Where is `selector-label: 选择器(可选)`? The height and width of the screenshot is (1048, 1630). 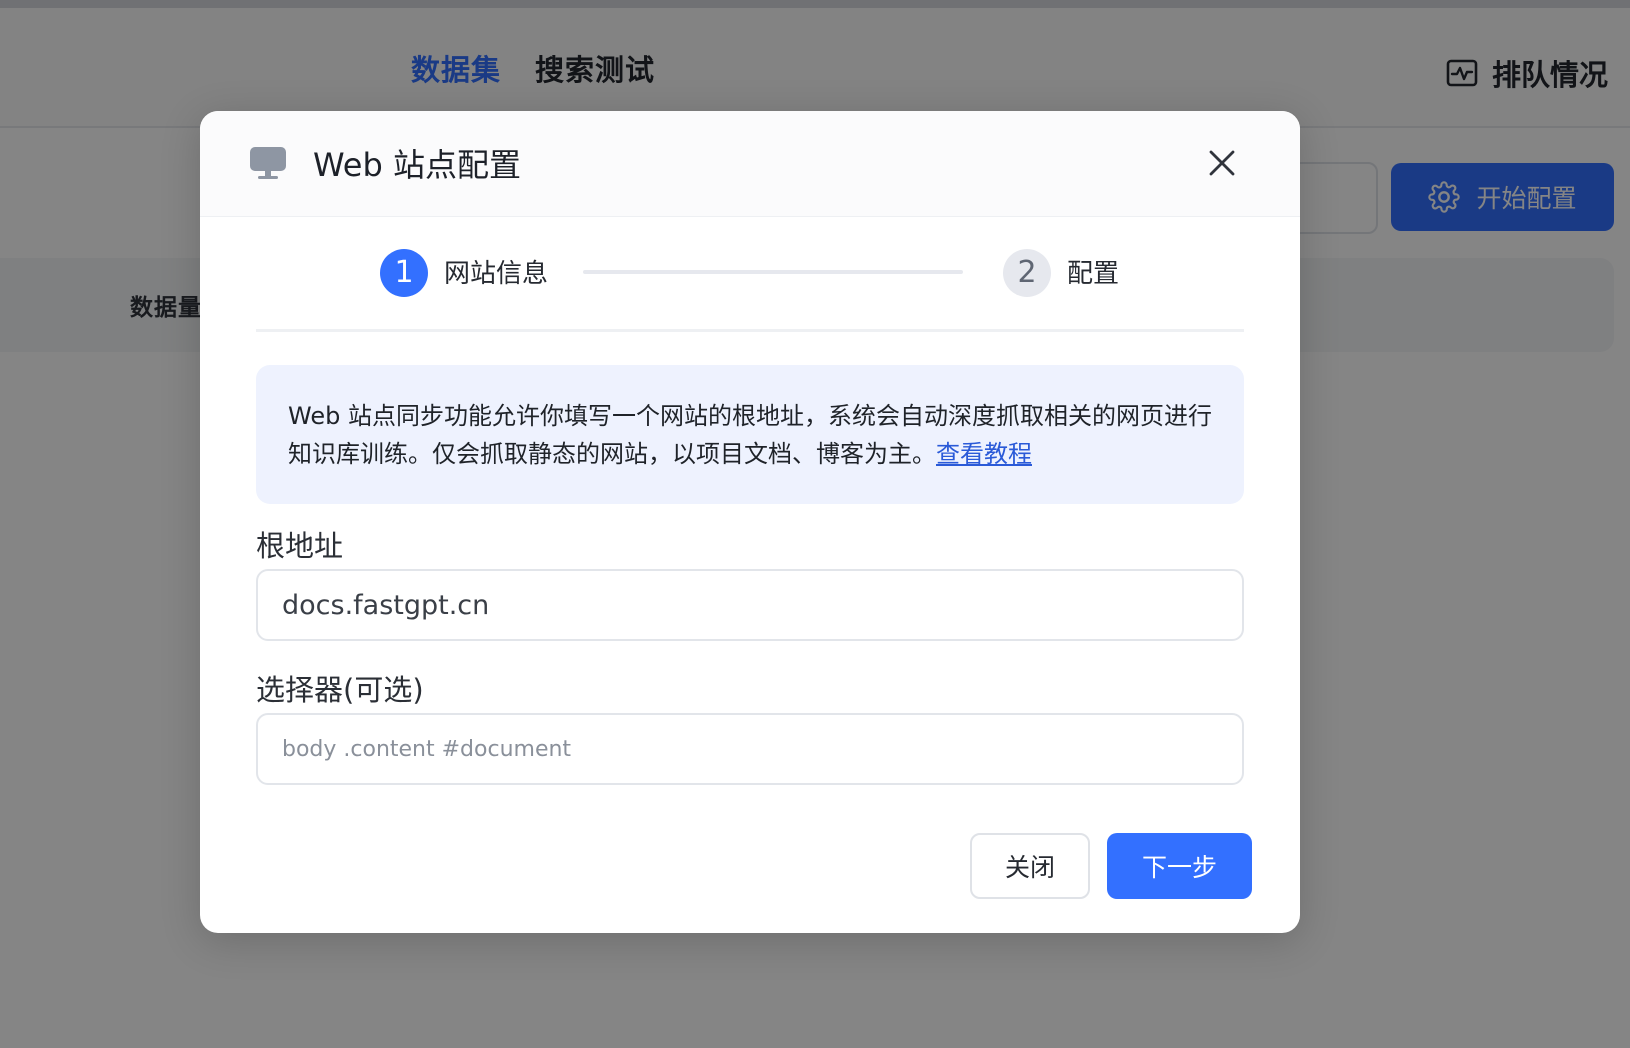
selector-label: 选择器(可选) is located at coordinates (340, 690).